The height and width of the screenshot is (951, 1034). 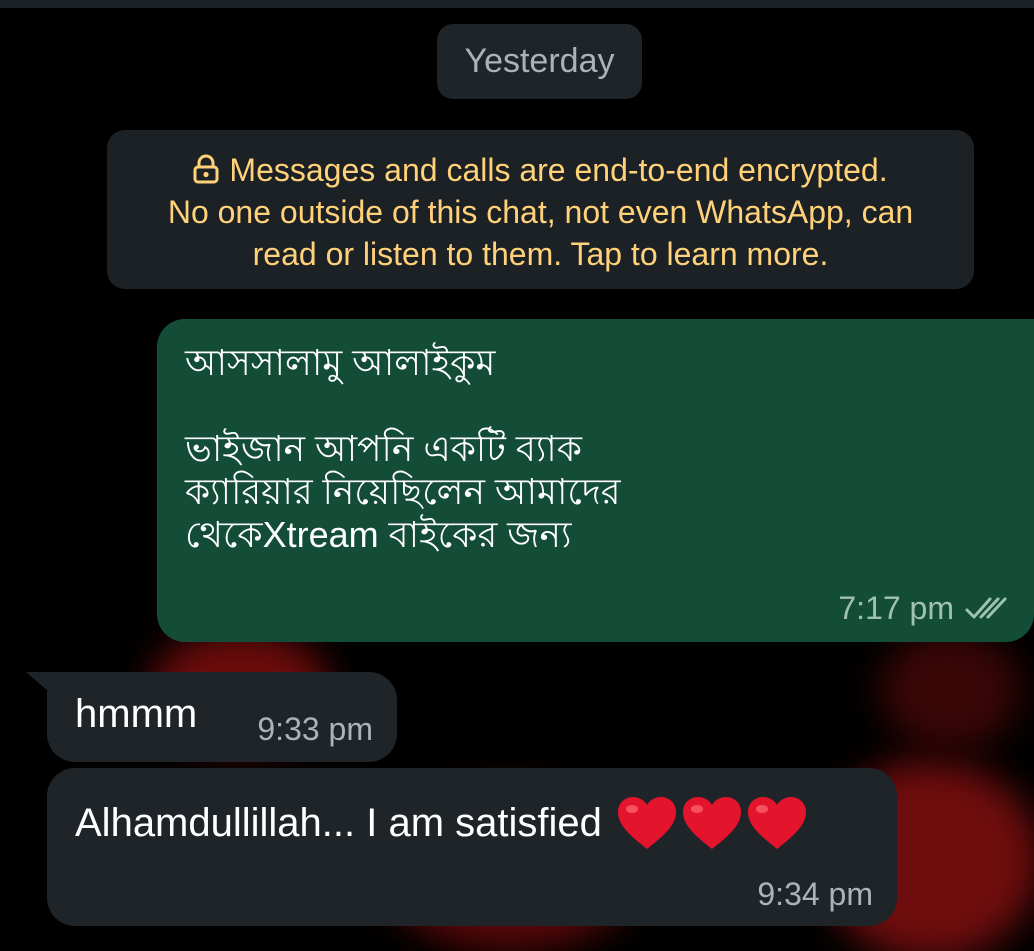 I want to click on date-separator: Yesterday, so click(x=539, y=61).